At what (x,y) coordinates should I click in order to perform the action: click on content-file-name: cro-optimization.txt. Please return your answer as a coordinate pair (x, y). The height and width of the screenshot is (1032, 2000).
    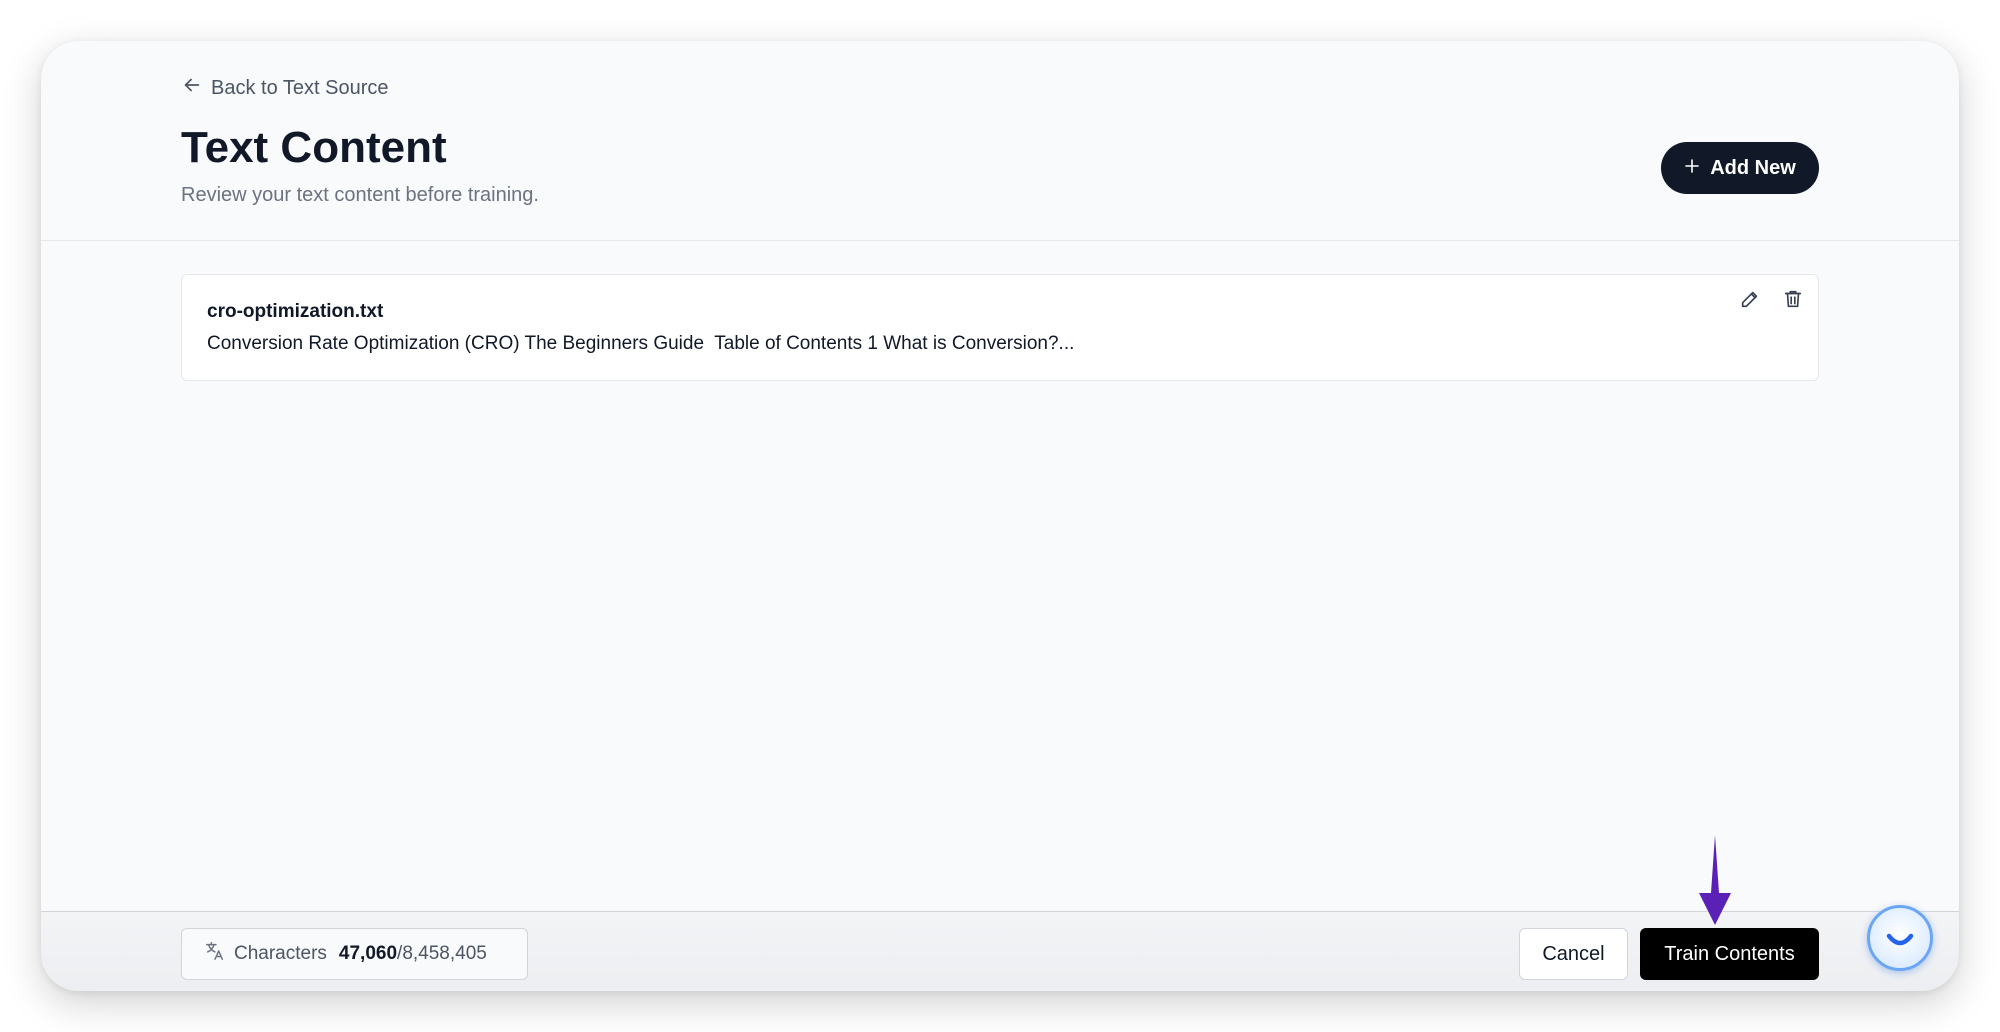
    Looking at the image, I should click on (295, 311).